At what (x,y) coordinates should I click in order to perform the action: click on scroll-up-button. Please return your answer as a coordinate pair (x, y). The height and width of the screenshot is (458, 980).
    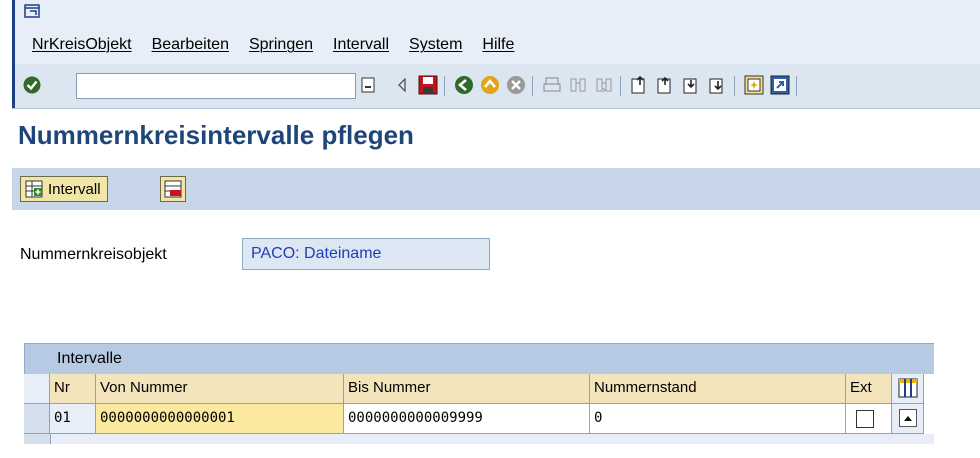
    Looking at the image, I should click on (907, 418).